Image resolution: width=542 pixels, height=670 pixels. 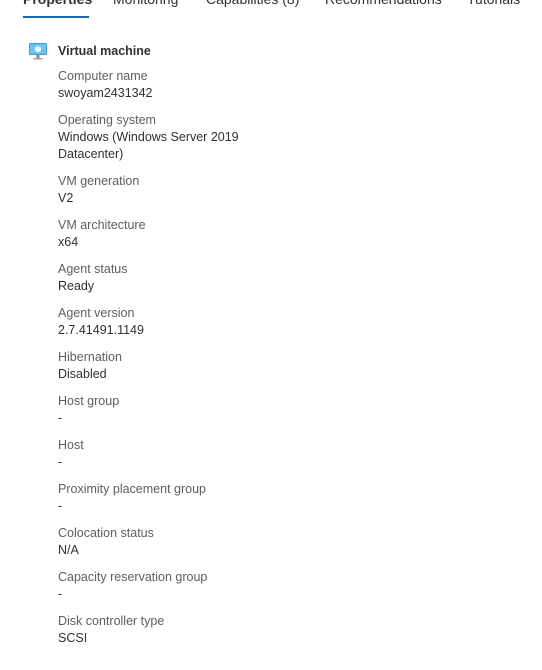 I want to click on property-label: Capacity reservation group, so click(x=133, y=577).